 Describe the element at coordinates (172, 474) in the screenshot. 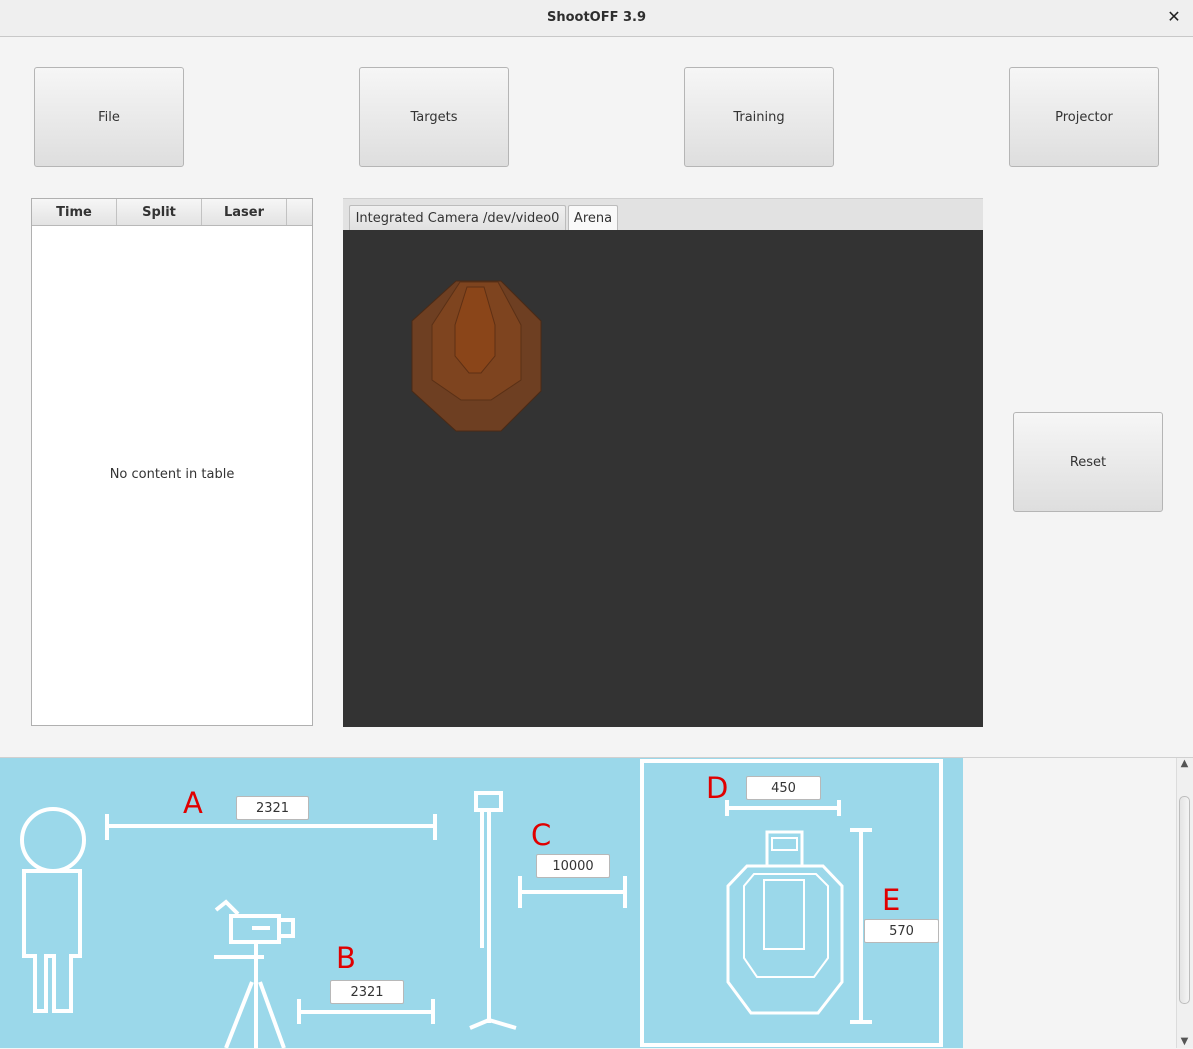

I see `table-empty-message: No content in table` at that location.